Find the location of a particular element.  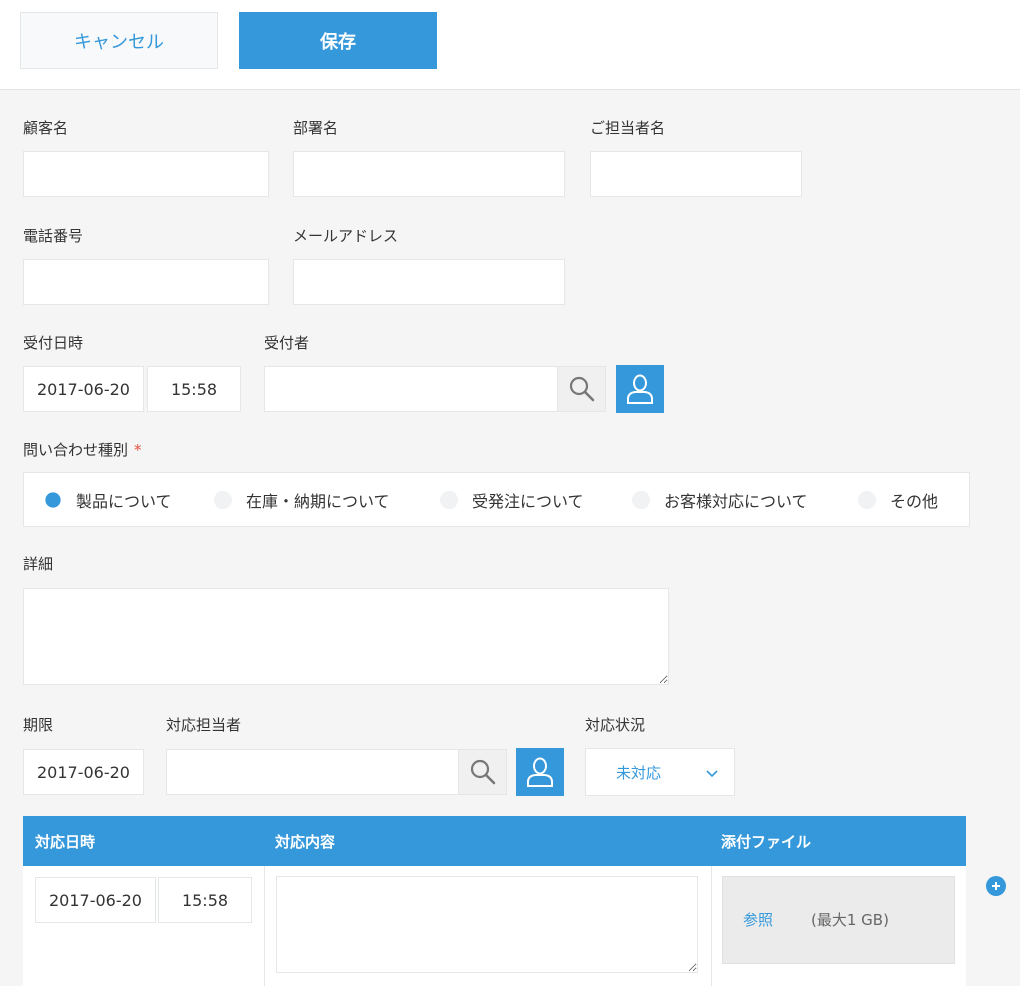

receiver-input is located at coordinates (411, 389).